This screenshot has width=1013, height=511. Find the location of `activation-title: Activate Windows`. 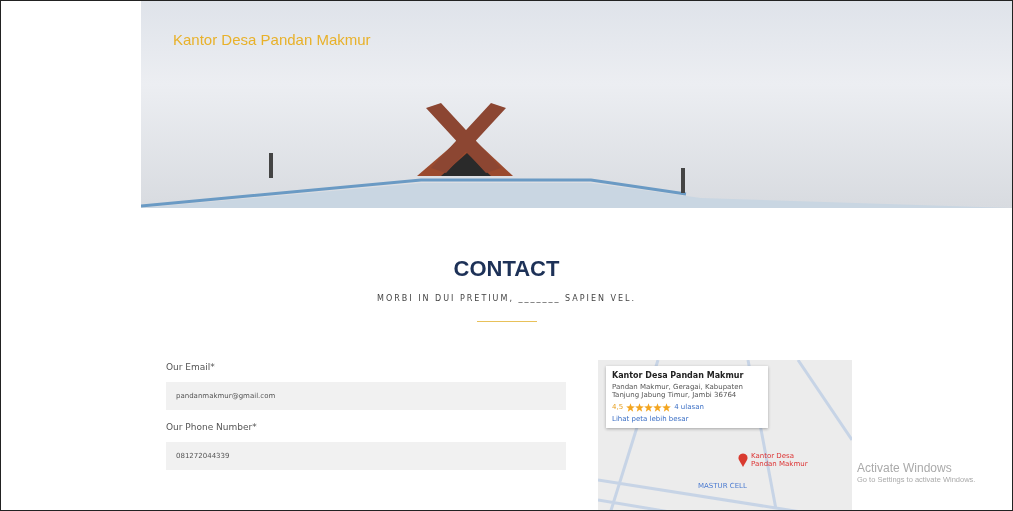

activation-title: Activate Windows is located at coordinates (905, 468).